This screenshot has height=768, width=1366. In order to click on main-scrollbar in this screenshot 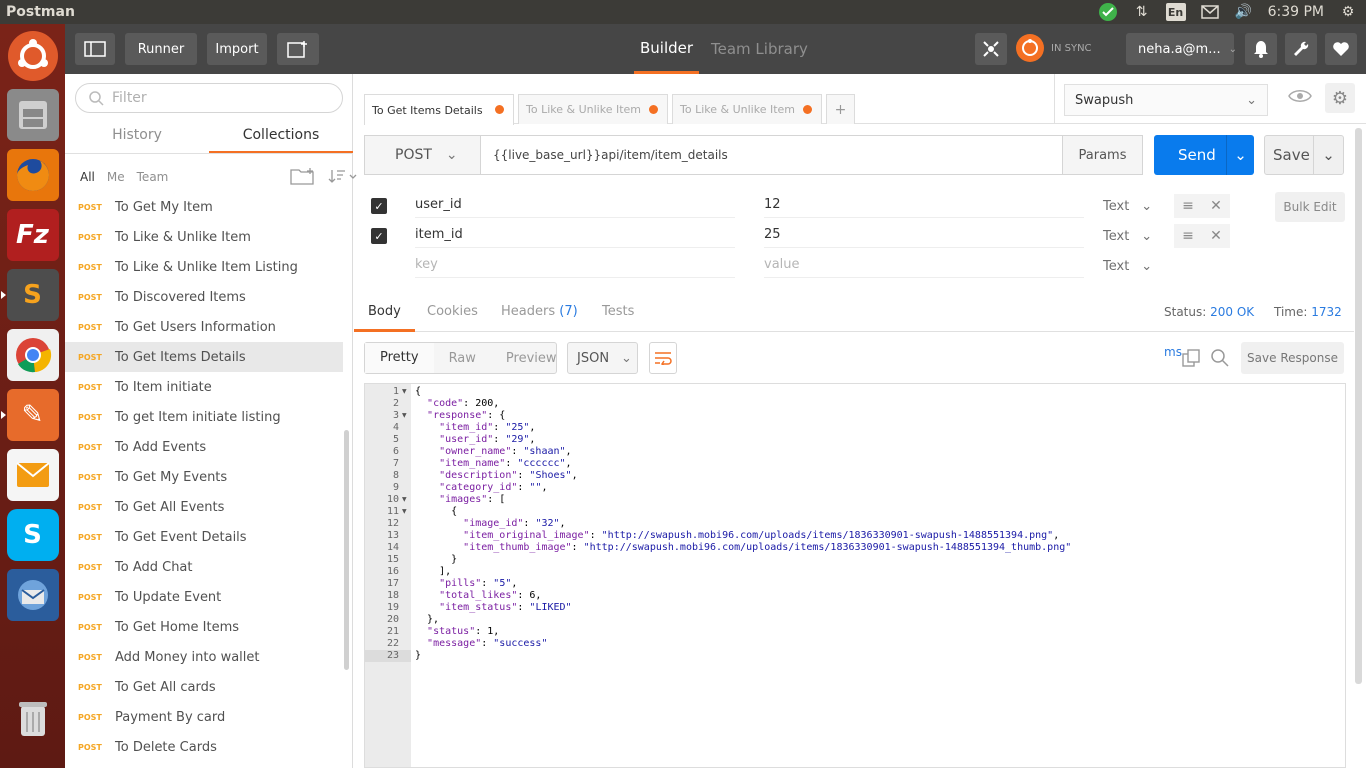, I will do `click(1358, 406)`.